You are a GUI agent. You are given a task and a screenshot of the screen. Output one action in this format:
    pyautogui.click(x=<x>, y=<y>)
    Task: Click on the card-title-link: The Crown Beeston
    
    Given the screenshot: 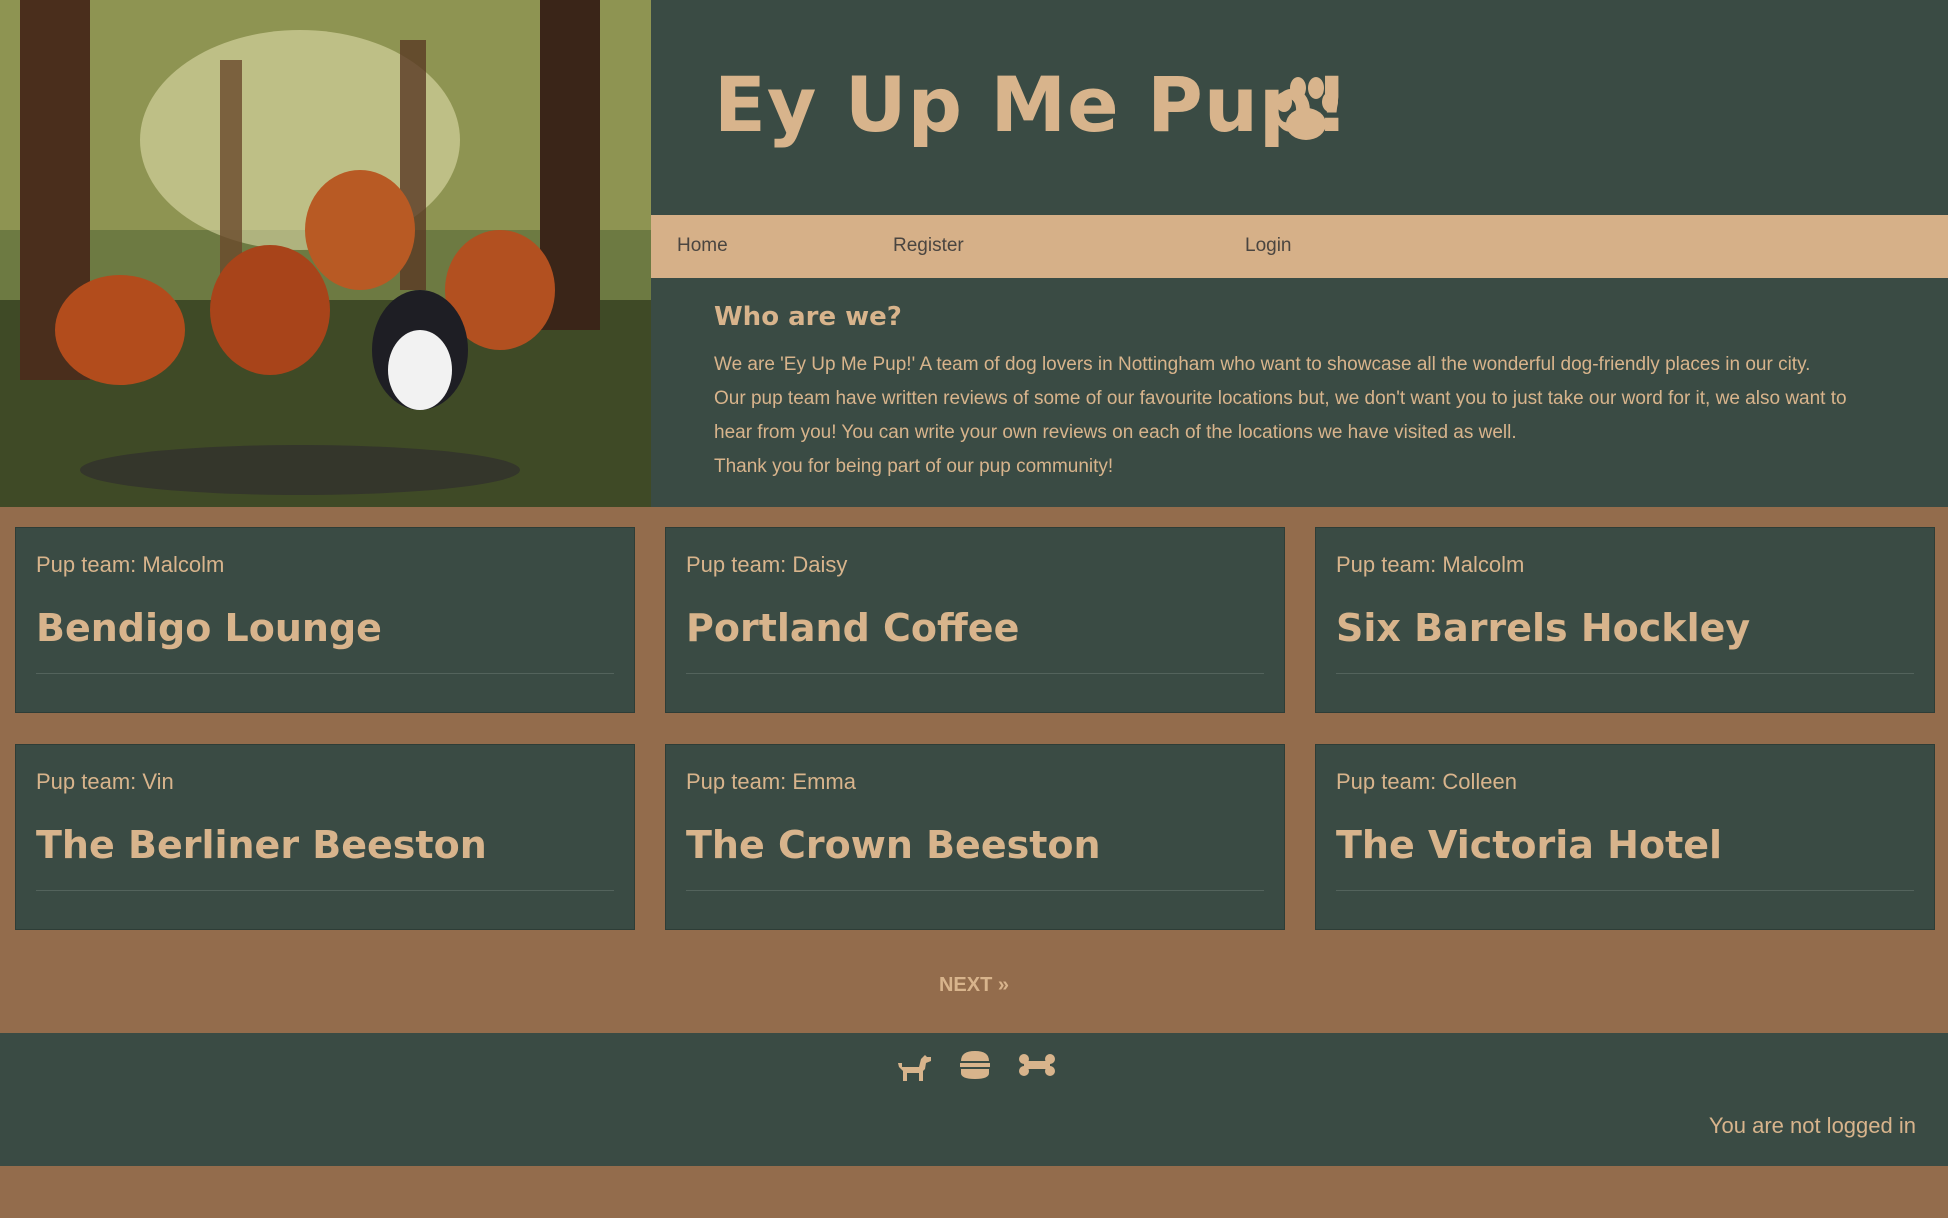 What is the action you would take?
    pyautogui.click(x=893, y=845)
    